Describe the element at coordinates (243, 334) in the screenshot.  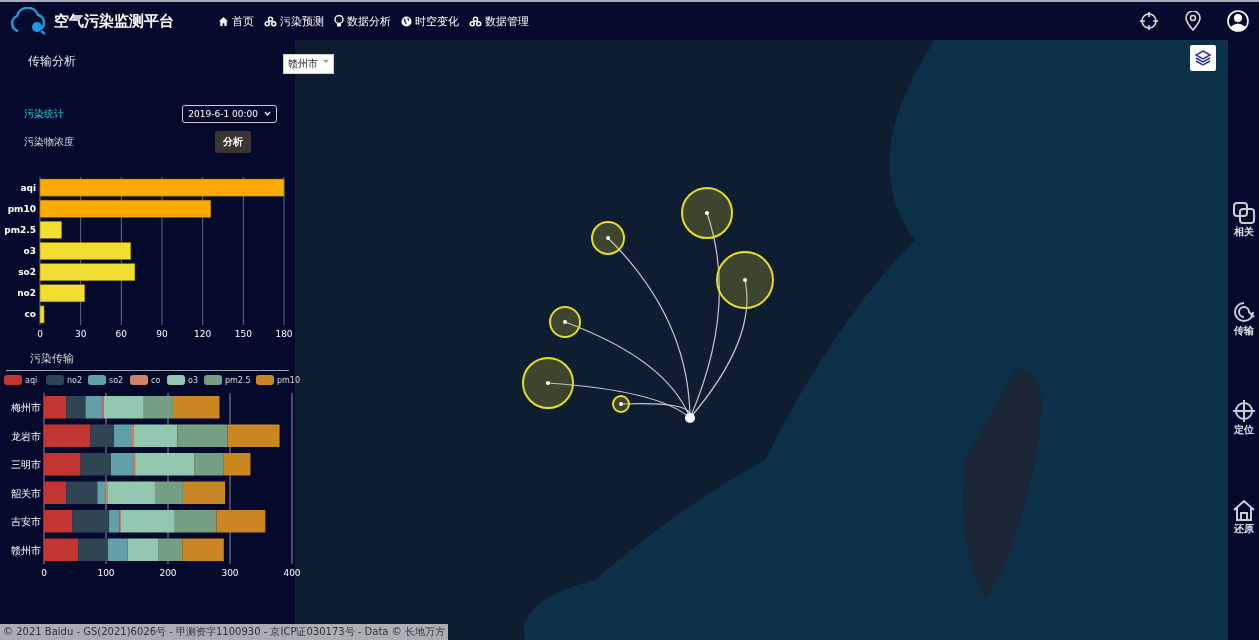
I see `axis-tick-label: 150` at that location.